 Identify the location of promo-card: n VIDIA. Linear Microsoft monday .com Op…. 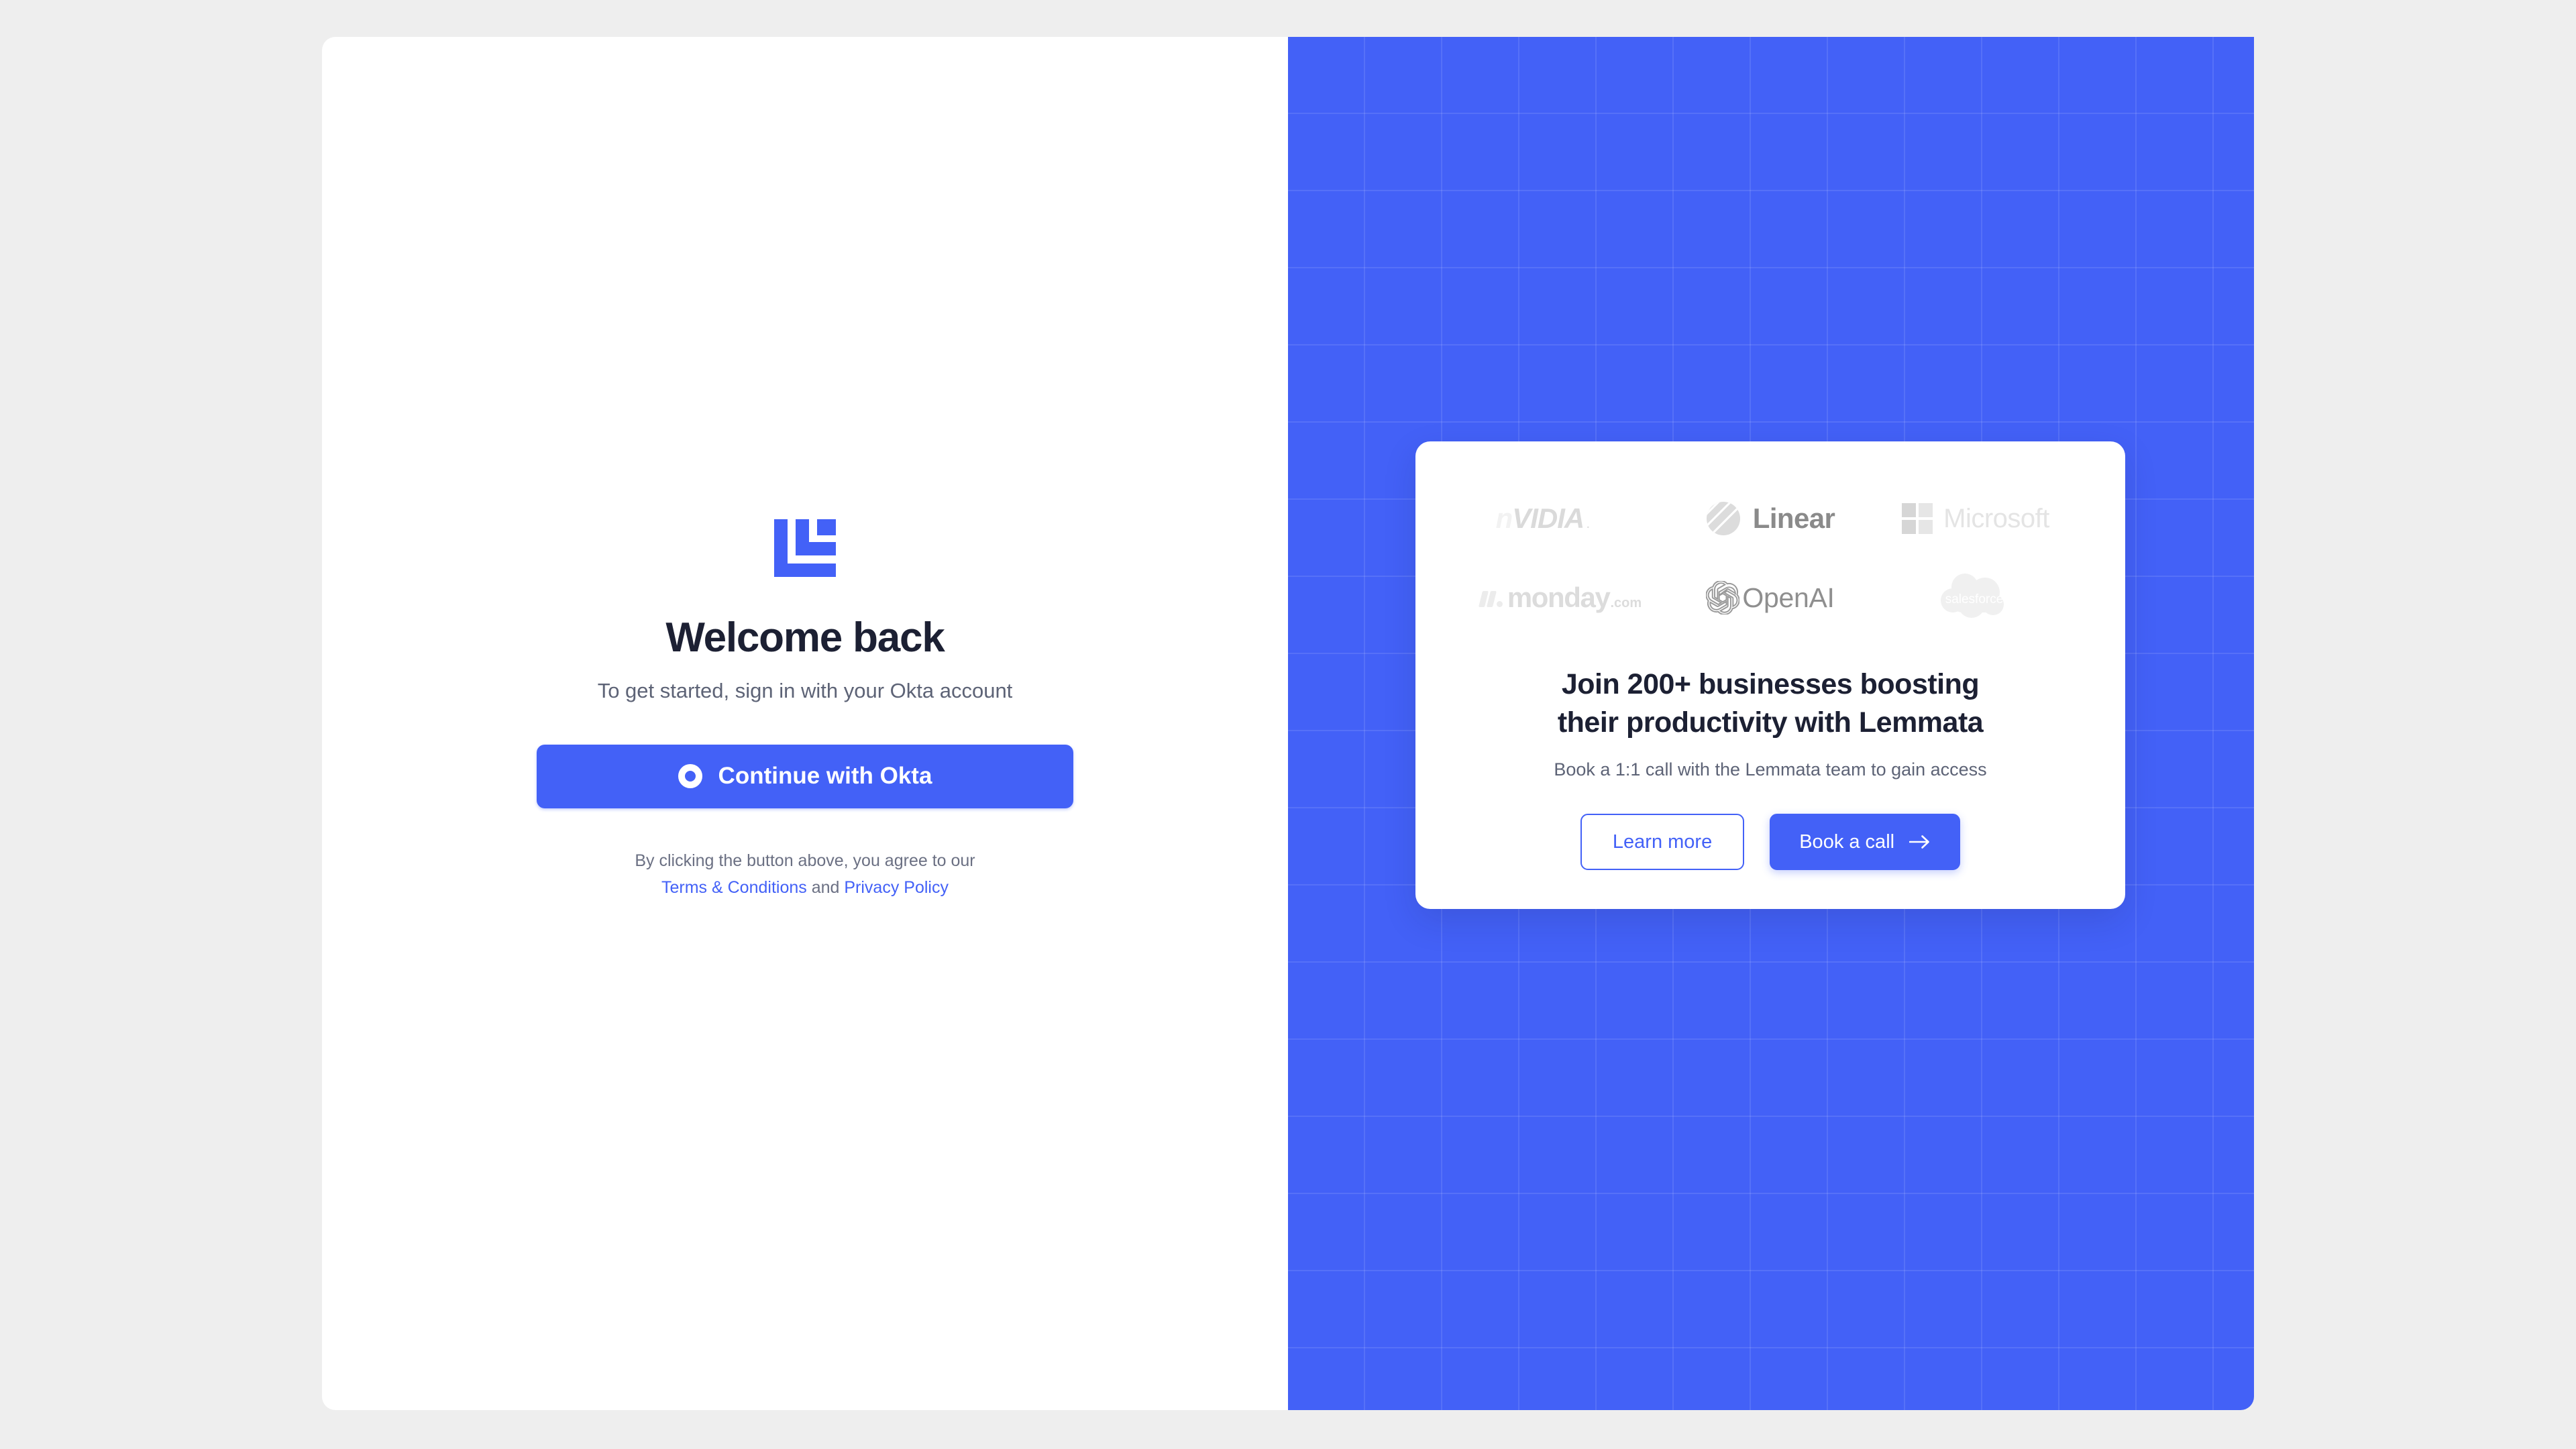
(1770, 675).